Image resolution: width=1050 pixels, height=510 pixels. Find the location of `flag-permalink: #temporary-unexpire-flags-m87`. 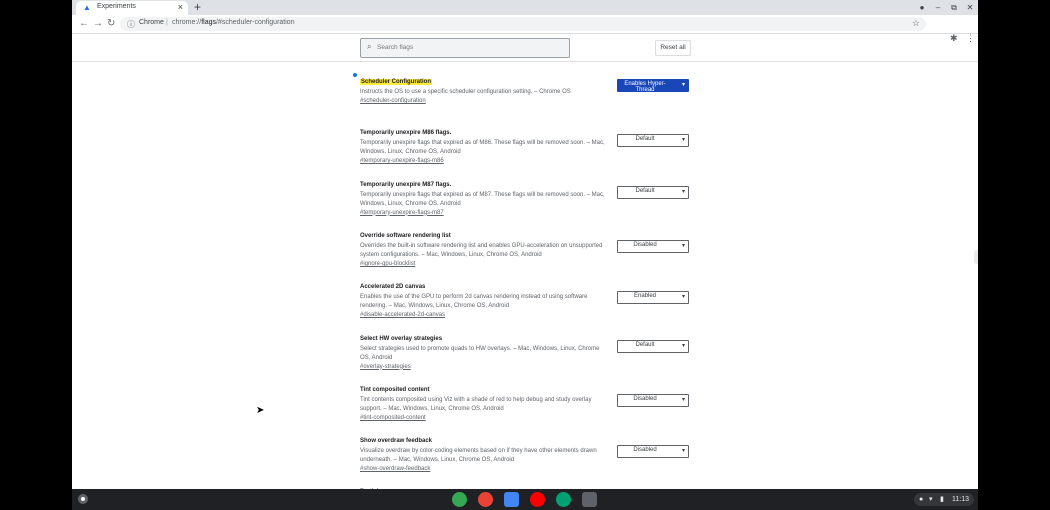

flag-permalink: #temporary-unexpire-flags-m87 is located at coordinates (530, 213).